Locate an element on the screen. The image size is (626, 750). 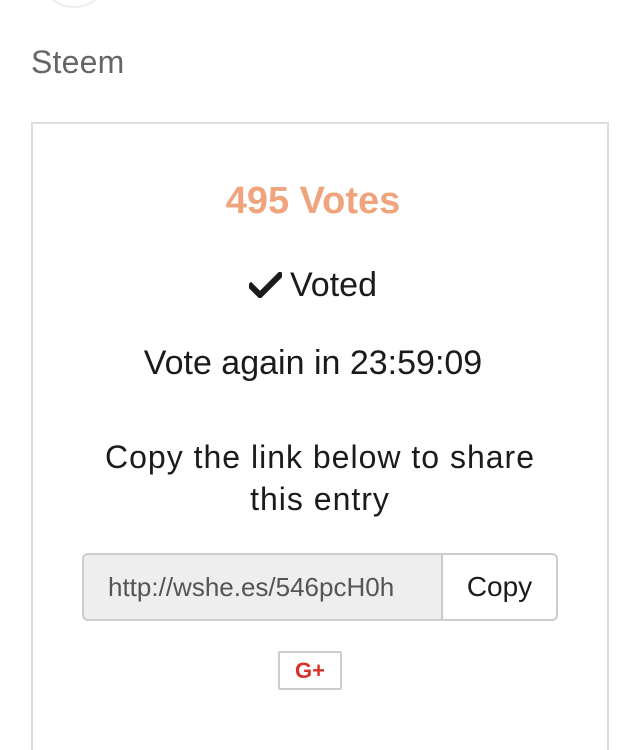
copy-button: Copy is located at coordinates (499, 587).